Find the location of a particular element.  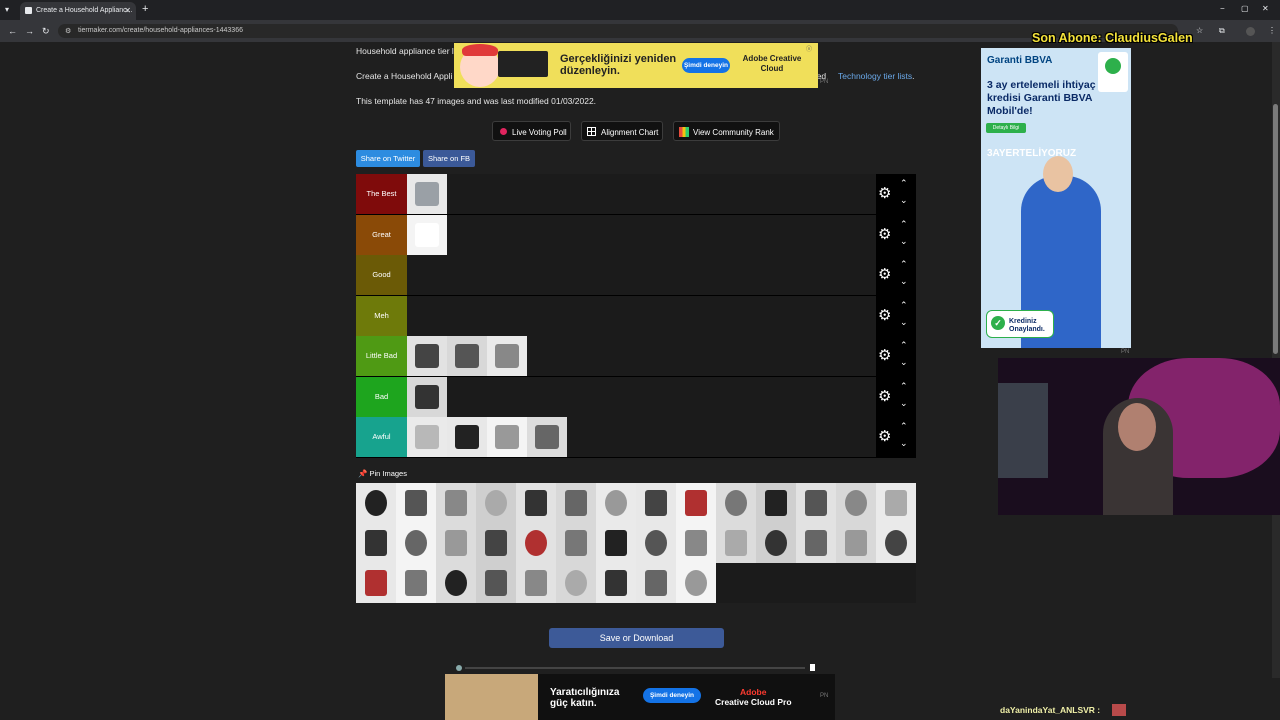

hot-plate-image is located at coordinates (496, 543).